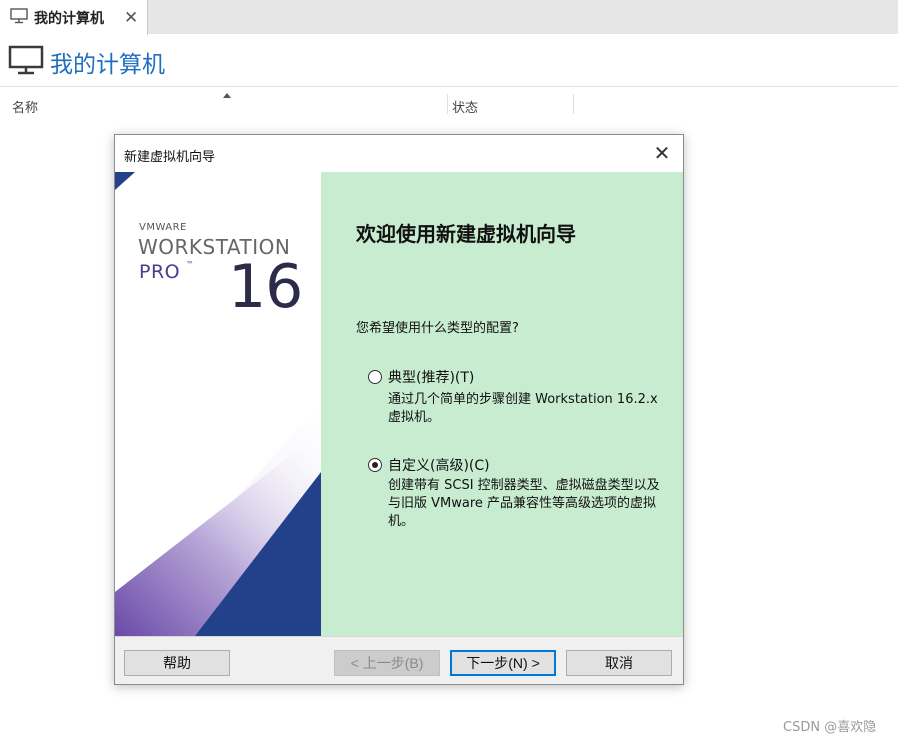  I want to click on tab-my-computer: 我的计算机 ✕, so click(74, 17).